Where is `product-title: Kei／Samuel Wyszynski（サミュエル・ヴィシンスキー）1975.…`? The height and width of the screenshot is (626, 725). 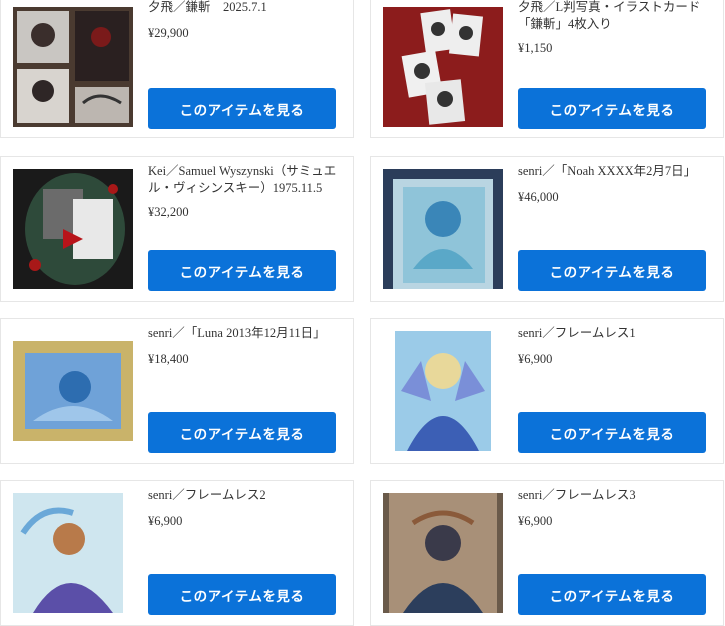 product-title: Kei／Samuel Wyszynski（サミュエル・ヴィシンスキー）1975.… is located at coordinates (248, 180).